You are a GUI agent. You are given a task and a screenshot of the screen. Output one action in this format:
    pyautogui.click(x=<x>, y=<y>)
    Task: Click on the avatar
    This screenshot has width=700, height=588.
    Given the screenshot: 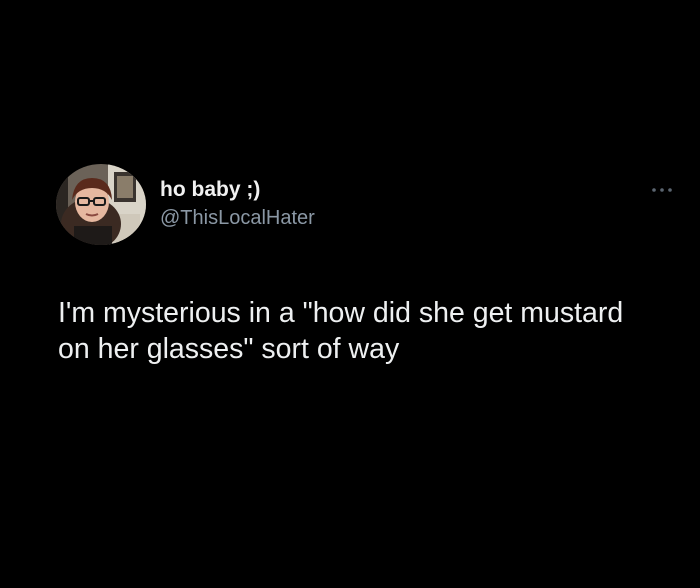 What is the action you would take?
    pyautogui.click(x=101, y=204)
    